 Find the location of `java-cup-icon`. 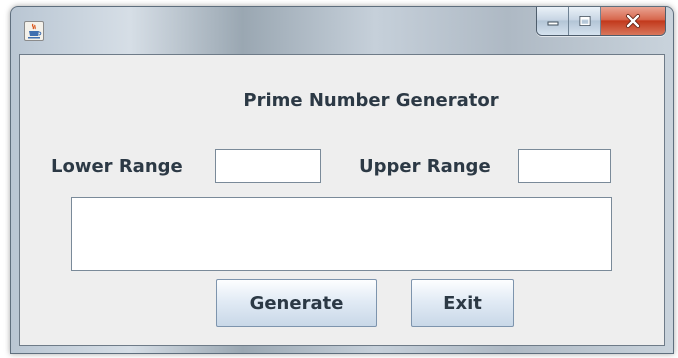

java-cup-icon is located at coordinates (34, 31).